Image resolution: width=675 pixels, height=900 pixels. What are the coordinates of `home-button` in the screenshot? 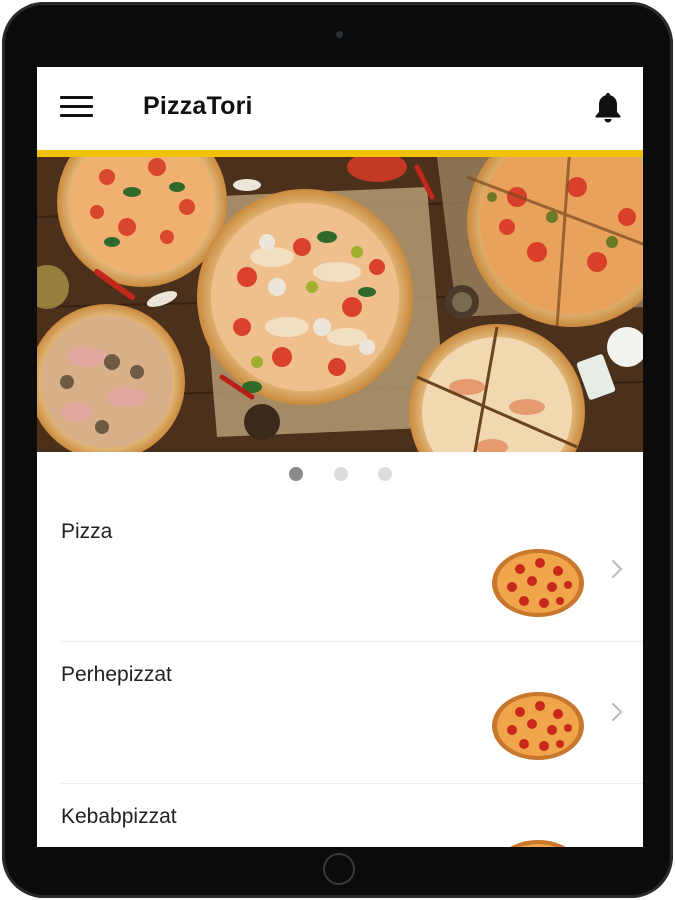 It's located at (339, 869).